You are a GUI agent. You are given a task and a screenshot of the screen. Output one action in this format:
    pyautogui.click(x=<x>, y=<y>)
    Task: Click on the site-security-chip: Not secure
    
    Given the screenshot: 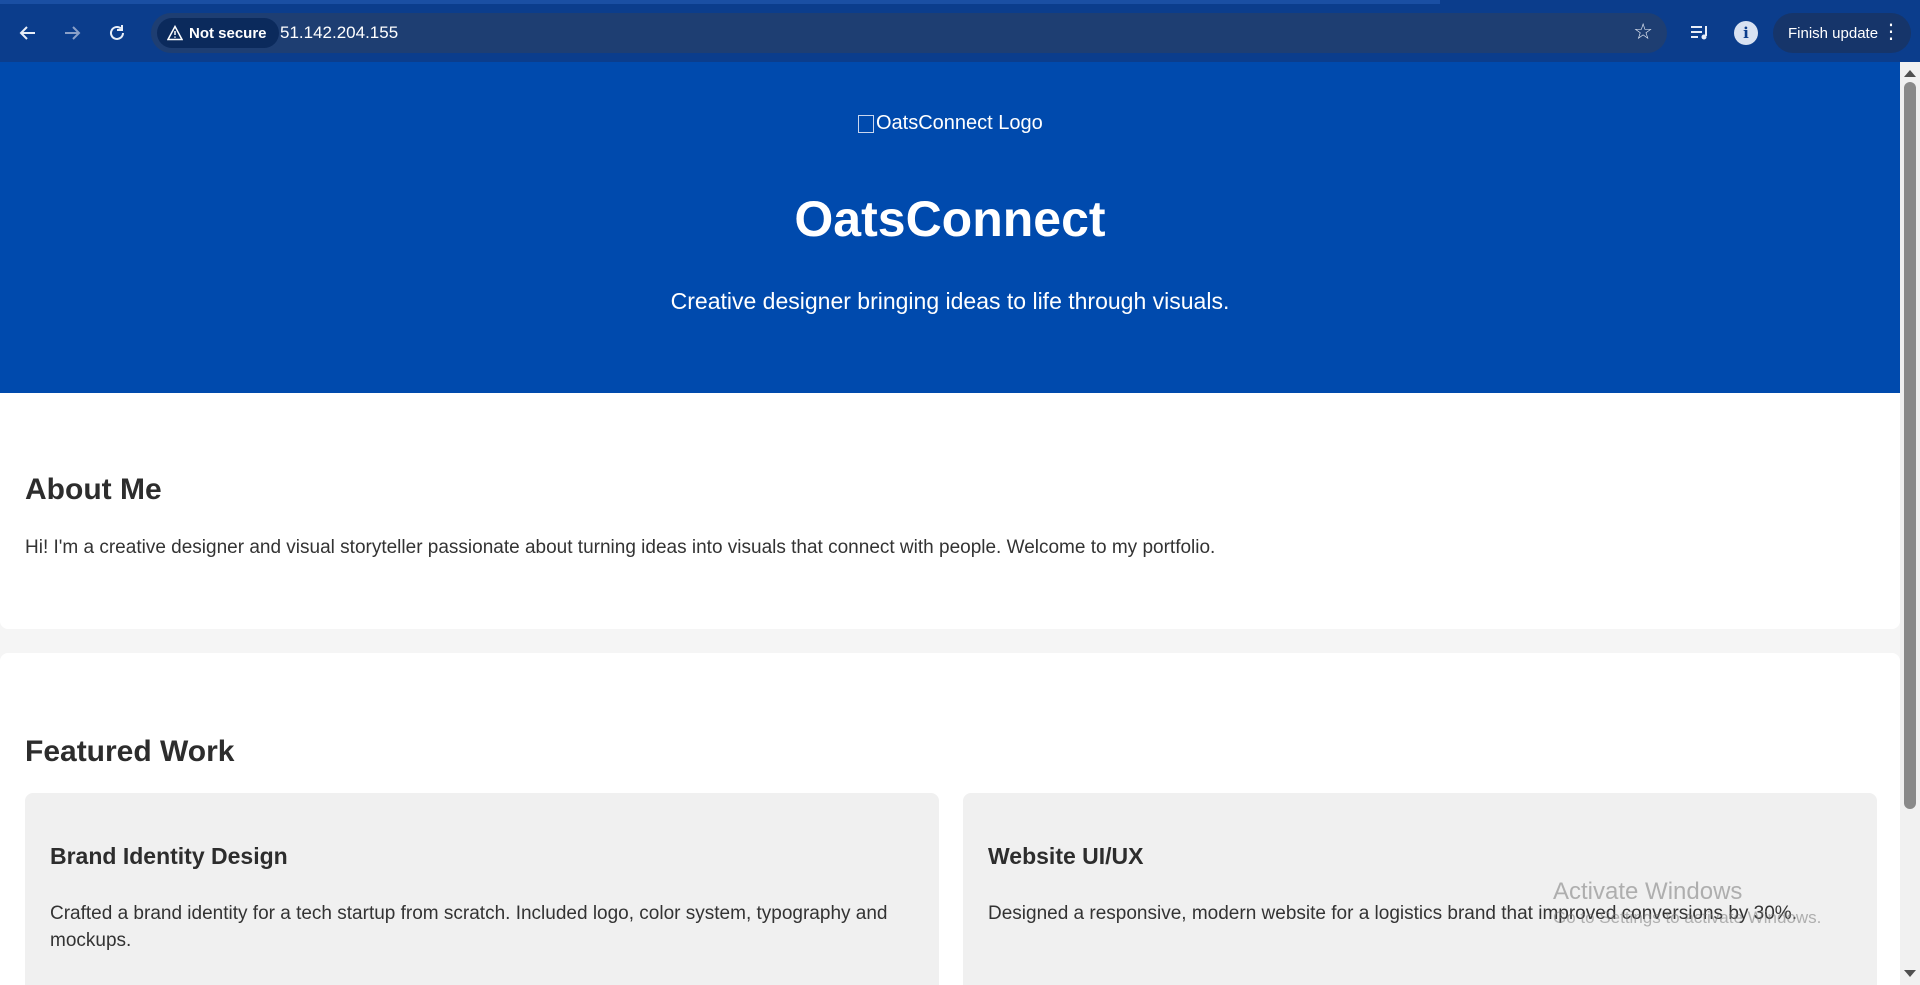 What is the action you would take?
    pyautogui.click(x=218, y=33)
    